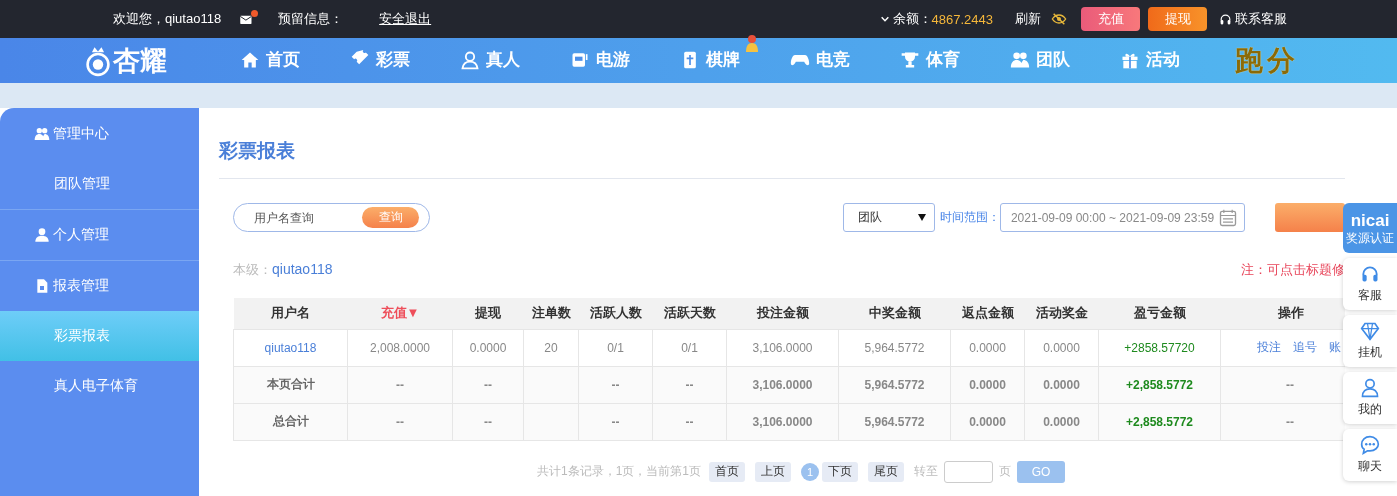 The image size is (1397, 496). Describe the element at coordinates (99, 184) in the screenshot. I see `menu-item: 团队管理` at that location.